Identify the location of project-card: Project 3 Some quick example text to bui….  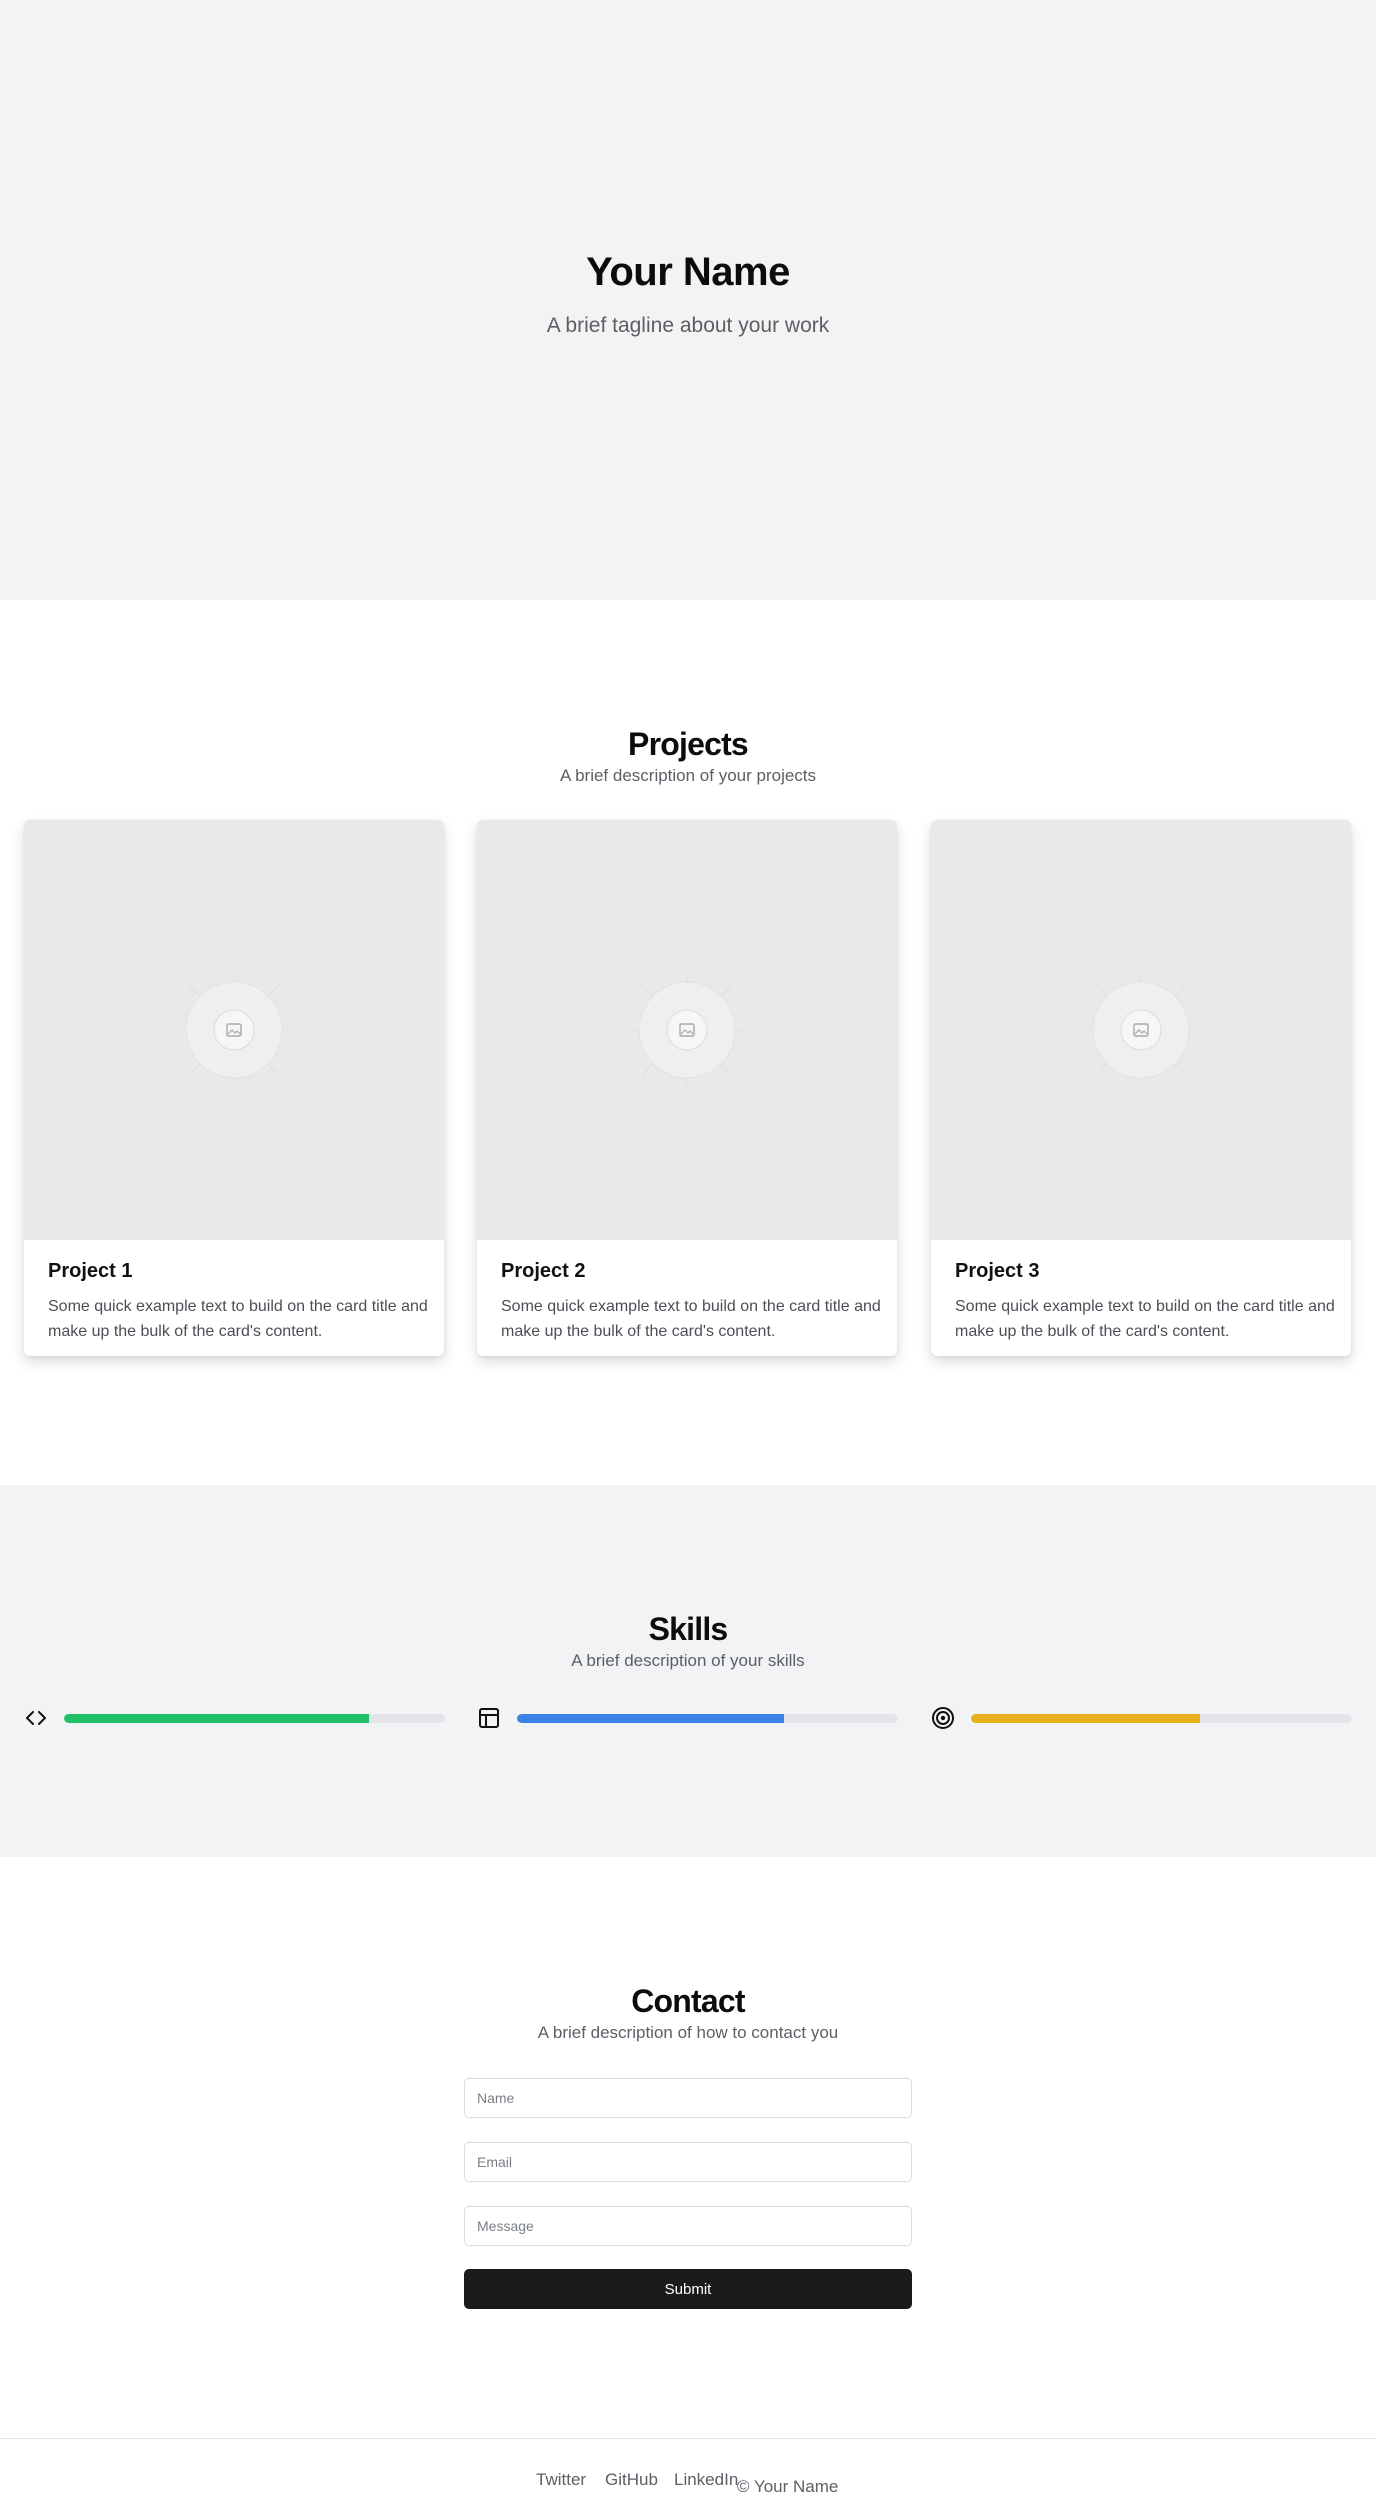
(1141, 1088).